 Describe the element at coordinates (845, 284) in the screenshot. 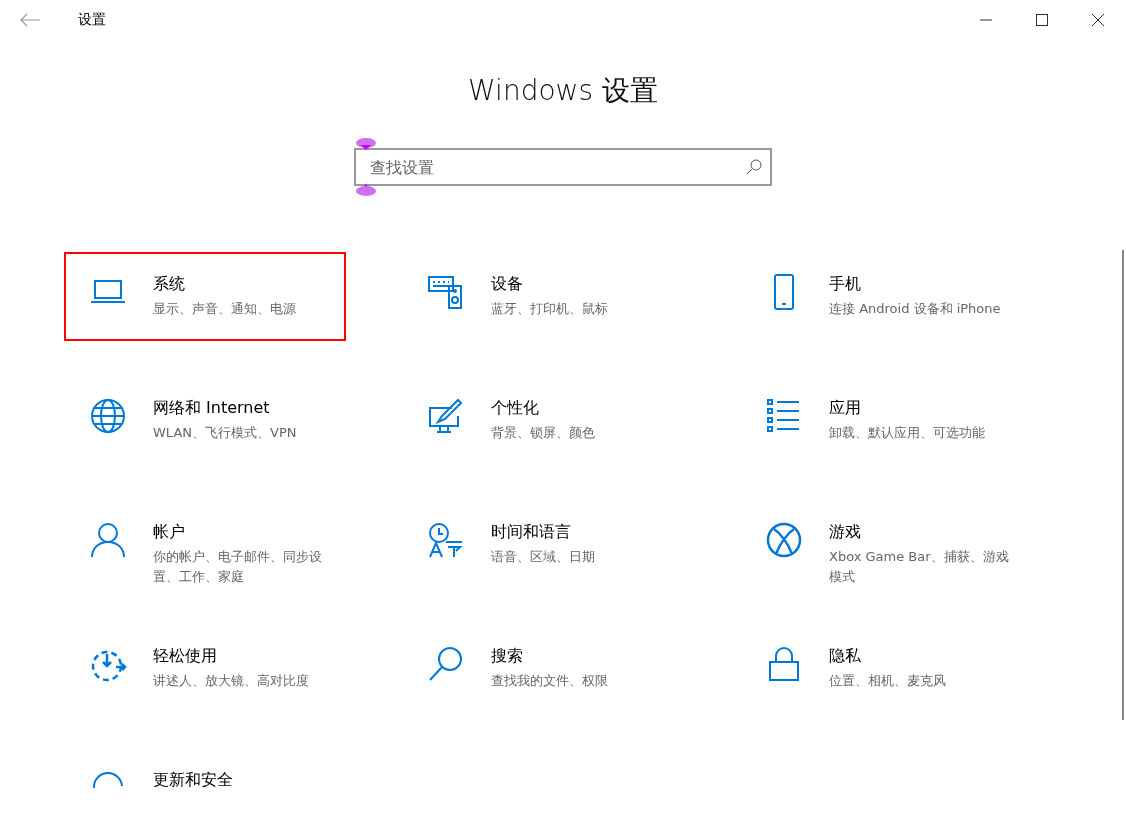

I see `tile-title: 手机` at that location.